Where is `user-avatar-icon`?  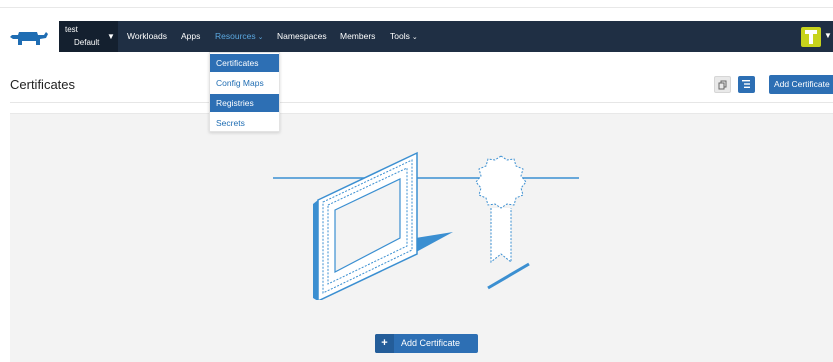 user-avatar-icon is located at coordinates (811, 37).